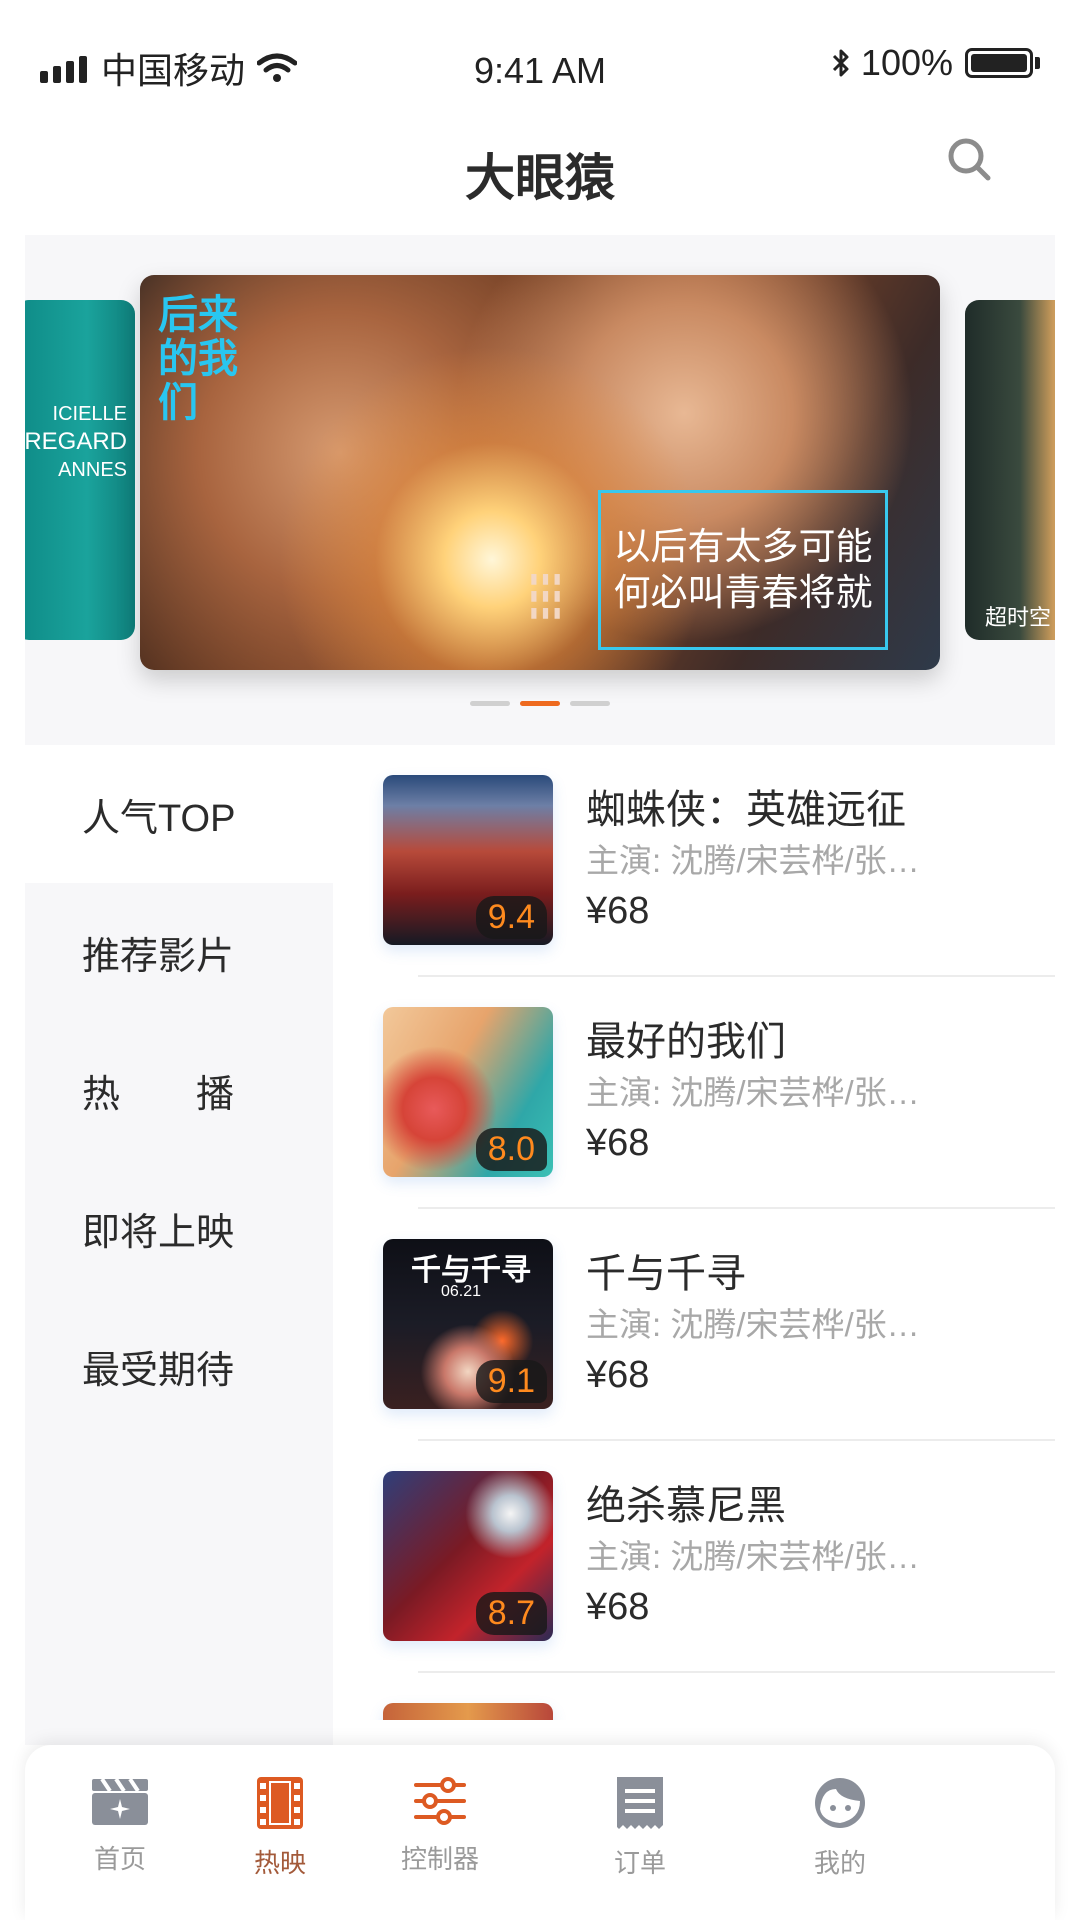 The image size is (1080, 1920). I want to click on category-item-popular-top: 人气TOP, so click(179, 814).